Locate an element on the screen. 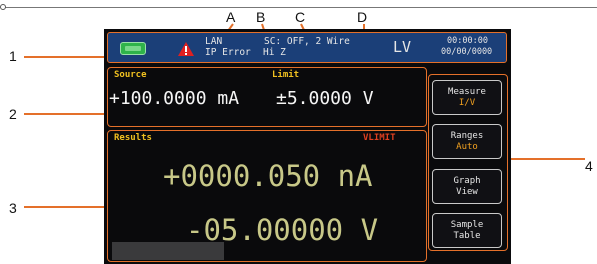 The height and width of the screenshot is (264, 597). softkey-graph-value: View is located at coordinates (467, 192).